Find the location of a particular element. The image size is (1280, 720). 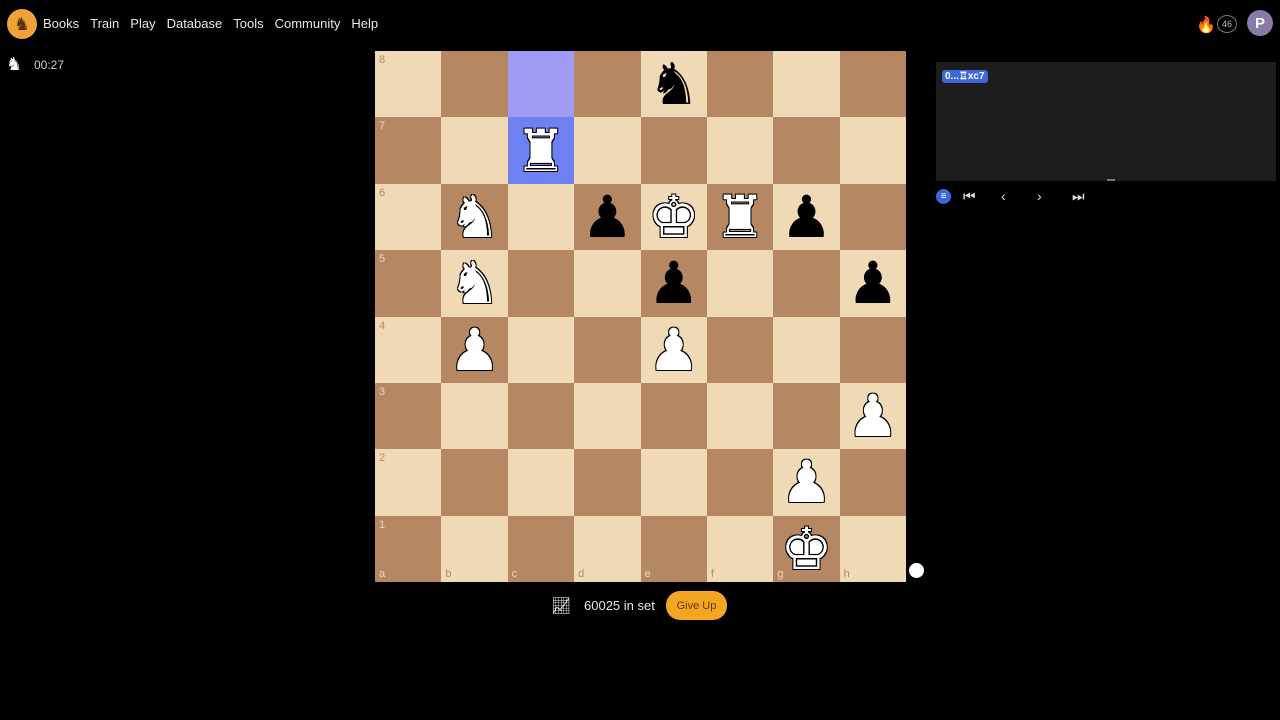

square-b6: ♞ is located at coordinates (474, 217).